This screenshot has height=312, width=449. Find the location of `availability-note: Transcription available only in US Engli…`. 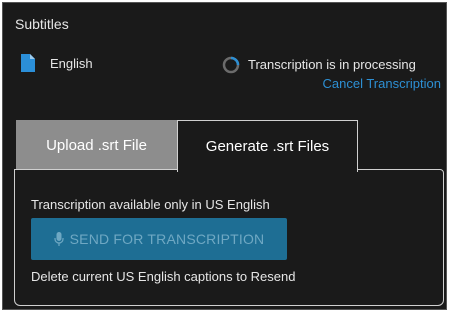

availability-note: Transcription available only in US Engli… is located at coordinates (150, 204).